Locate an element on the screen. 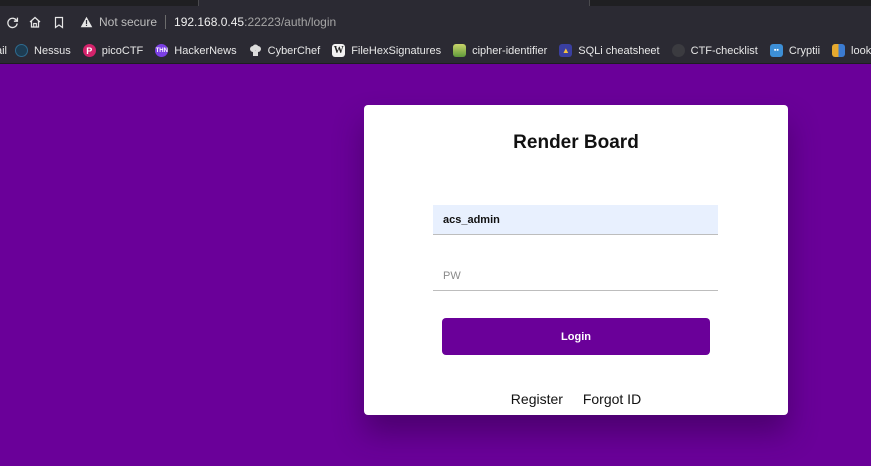  cyberchef-icon is located at coordinates (255, 50).